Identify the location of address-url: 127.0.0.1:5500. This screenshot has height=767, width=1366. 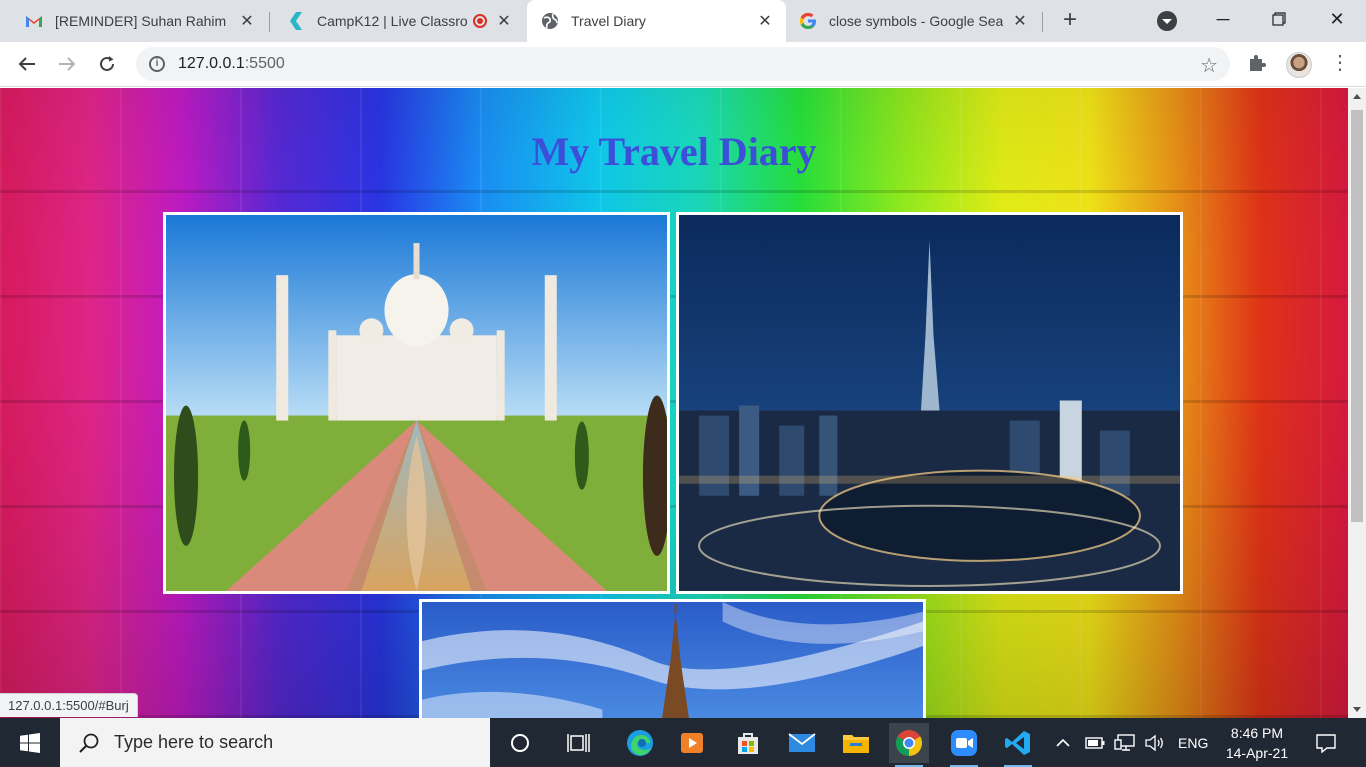
(231, 63).